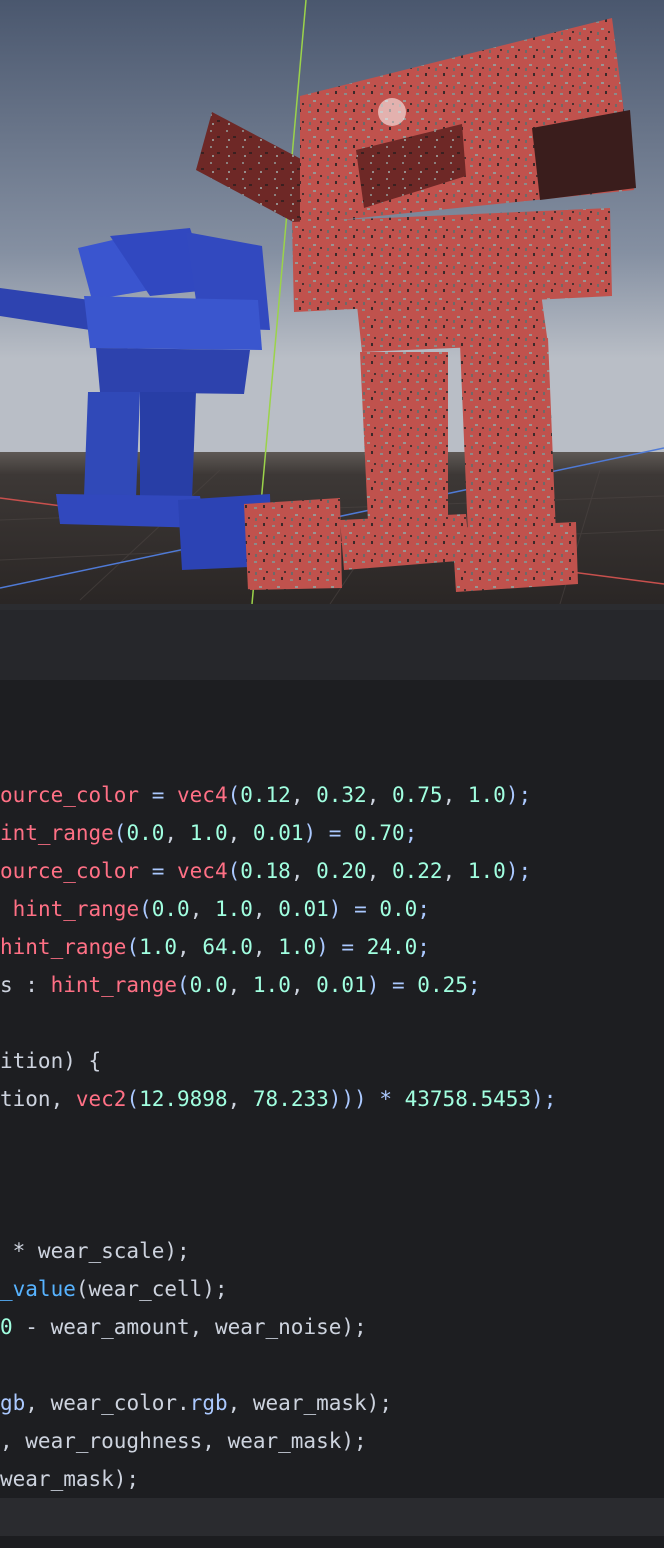  What do you see at coordinates (101, 1099) in the screenshot?
I see `code-token: vec2` at bounding box center [101, 1099].